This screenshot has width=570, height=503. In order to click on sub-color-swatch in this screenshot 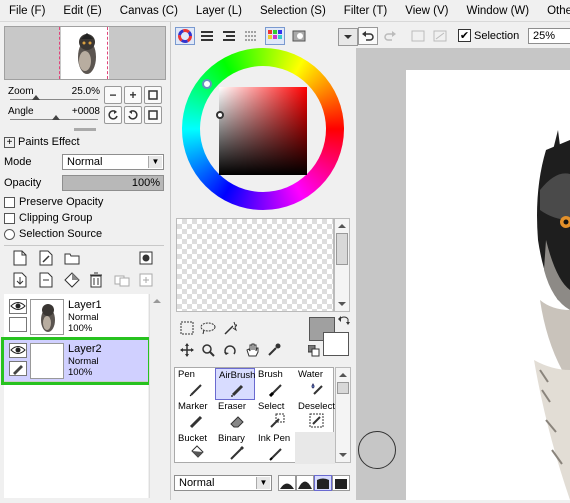, I will do `click(336, 344)`.